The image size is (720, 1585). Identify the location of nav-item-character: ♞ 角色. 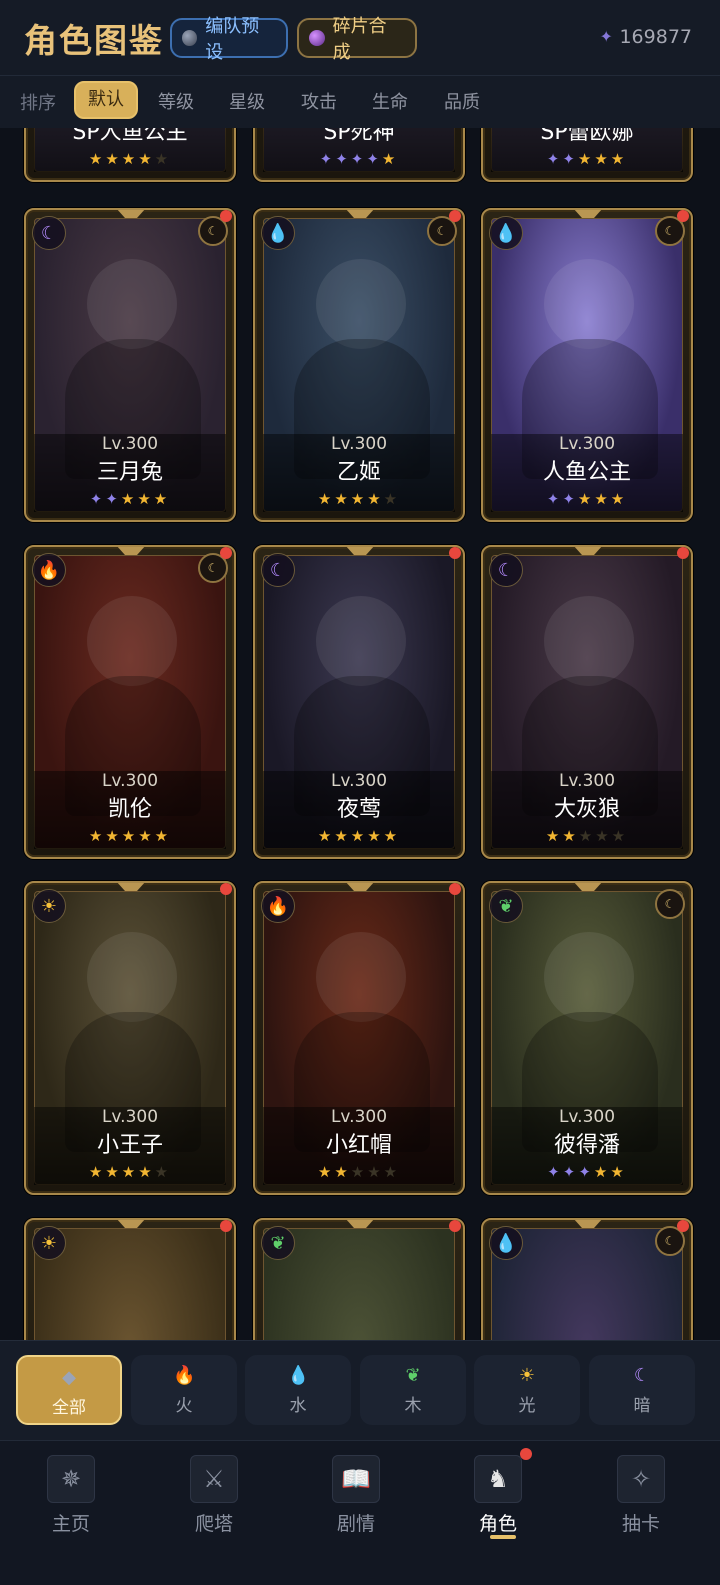
(498, 1495).